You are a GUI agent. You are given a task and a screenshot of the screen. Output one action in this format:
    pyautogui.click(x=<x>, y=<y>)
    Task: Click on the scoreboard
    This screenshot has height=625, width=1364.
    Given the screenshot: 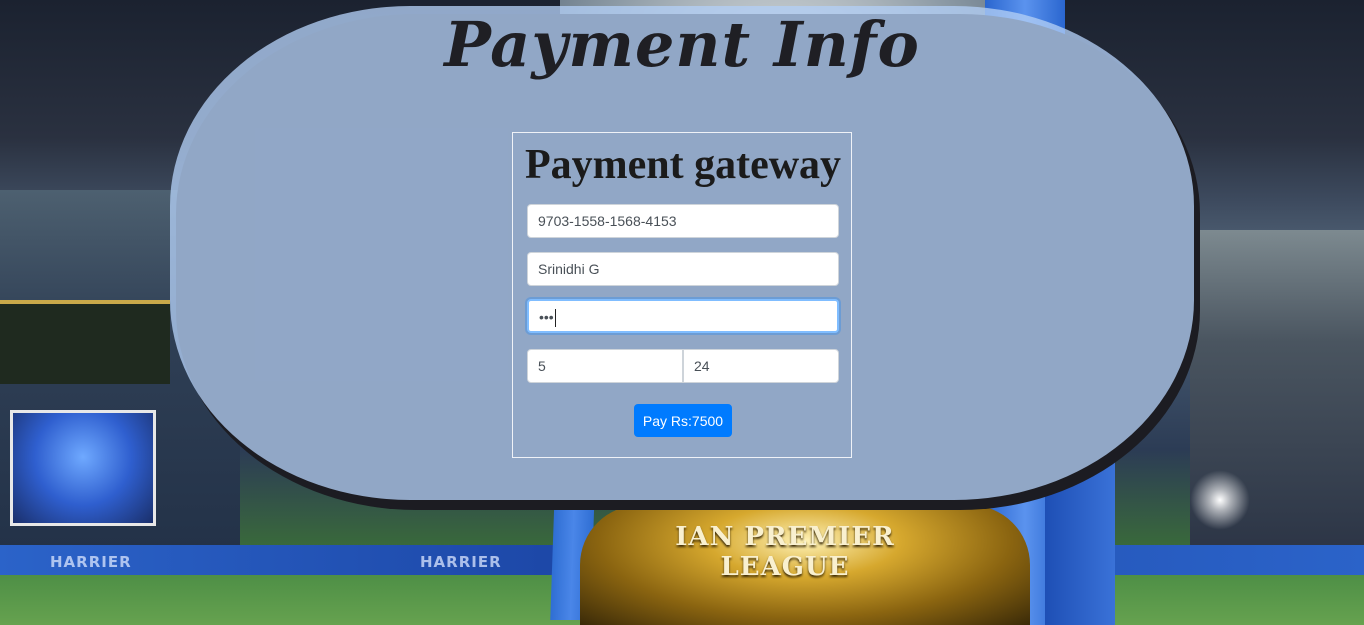 What is the action you would take?
    pyautogui.click(x=85, y=342)
    